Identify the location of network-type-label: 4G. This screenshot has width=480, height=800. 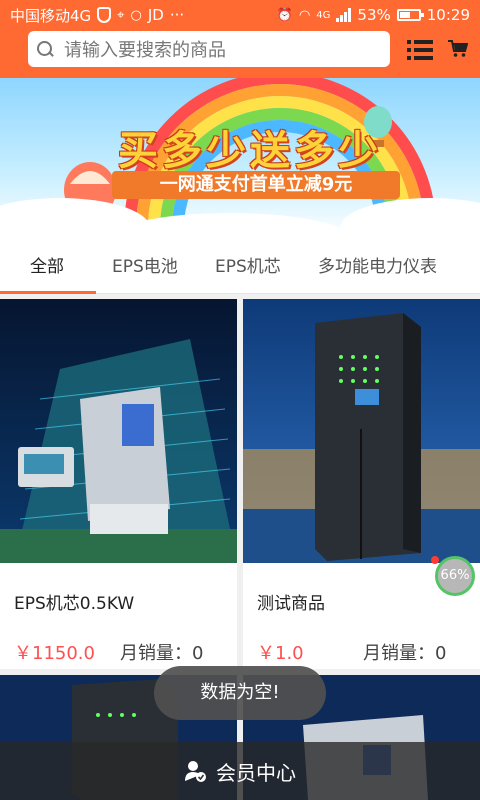
(323, 15).